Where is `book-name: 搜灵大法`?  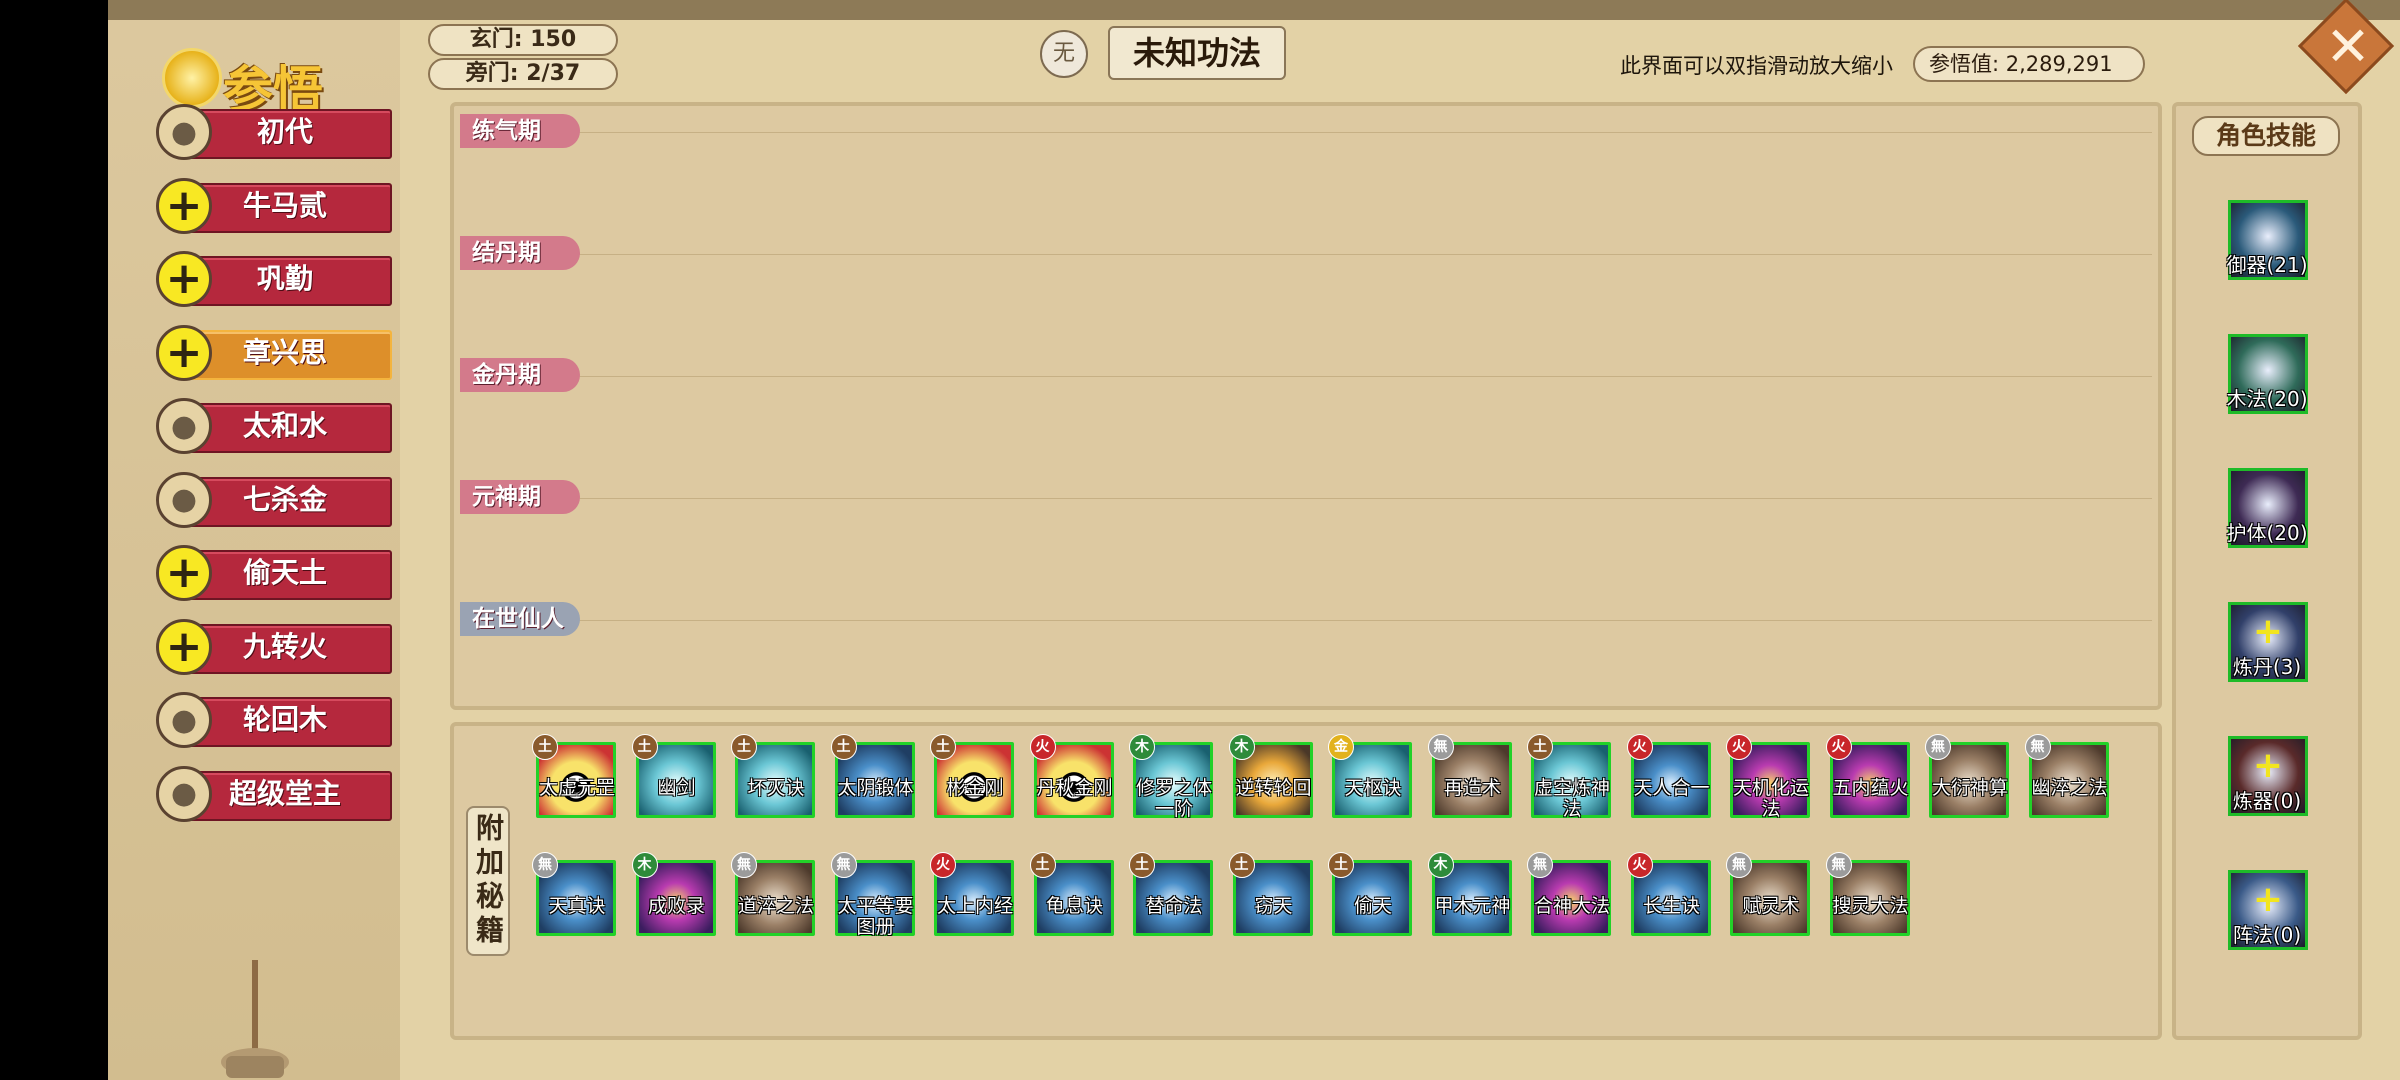
book-name: 搜灵大法 is located at coordinates (1870, 906).